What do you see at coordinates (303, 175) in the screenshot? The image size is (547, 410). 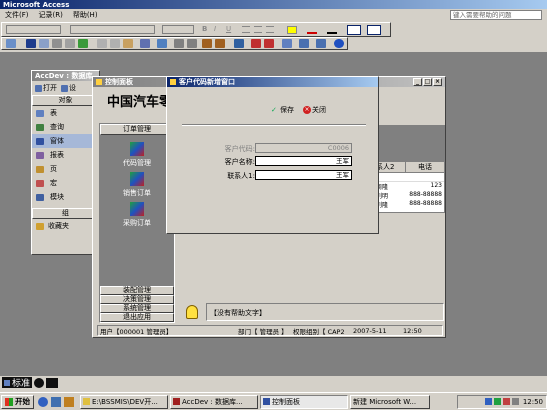 I see `contact1-input: 王军` at bounding box center [303, 175].